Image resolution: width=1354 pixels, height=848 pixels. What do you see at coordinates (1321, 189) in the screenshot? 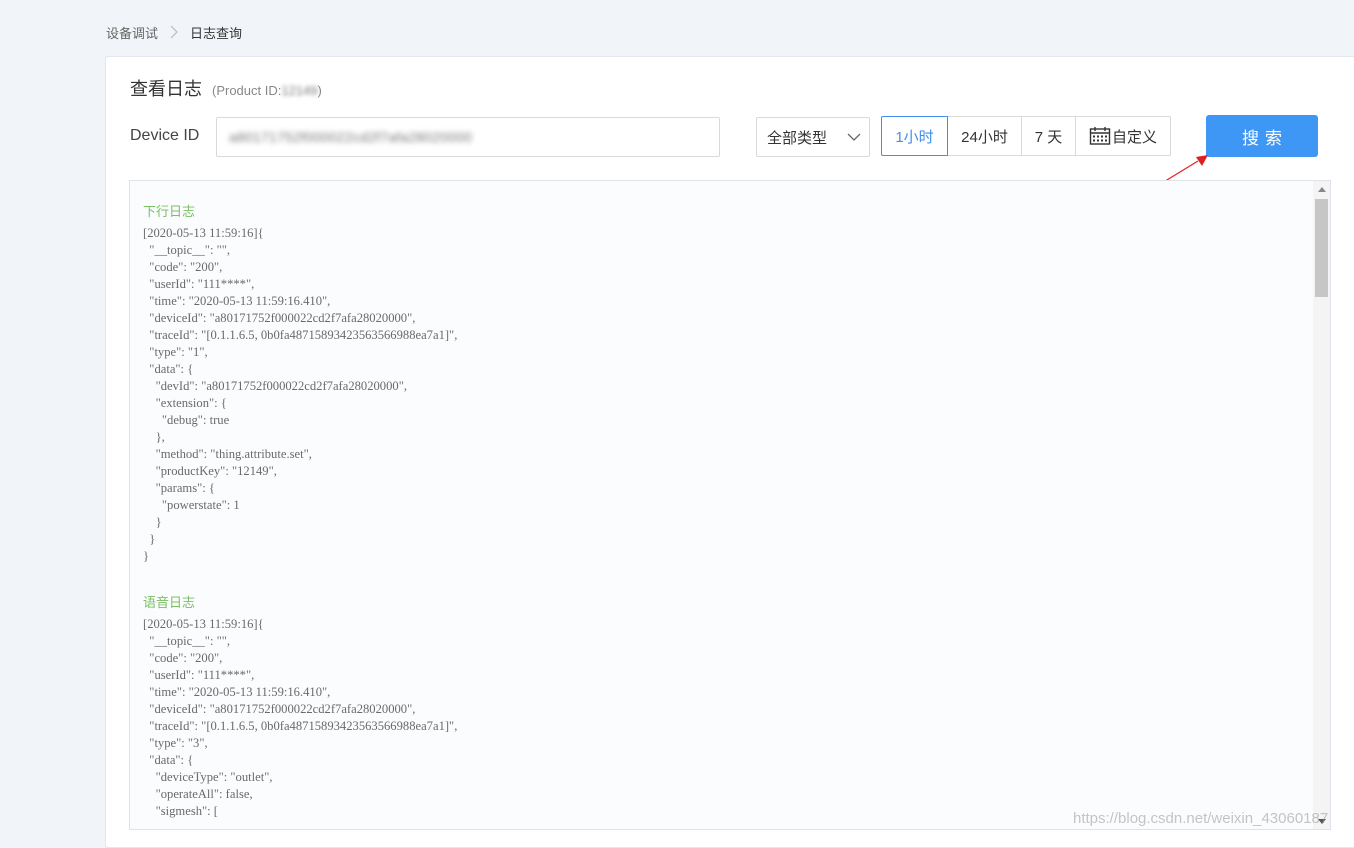
I see `scroll-up-icon` at bounding box center [1321, 189].